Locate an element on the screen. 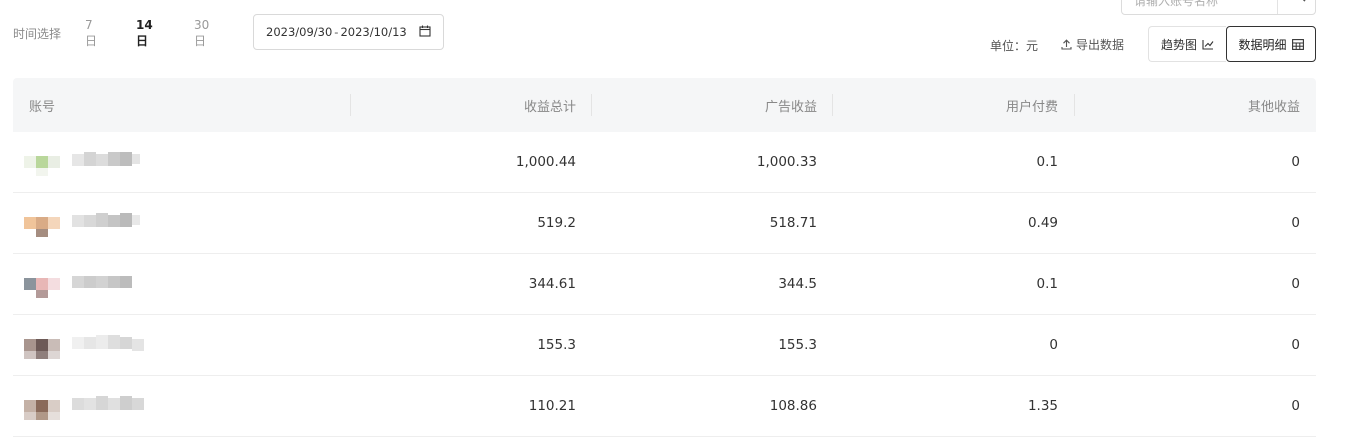 This screenshot has height=445, width=1361. calendar-icon is located at coordinates (425, 31).